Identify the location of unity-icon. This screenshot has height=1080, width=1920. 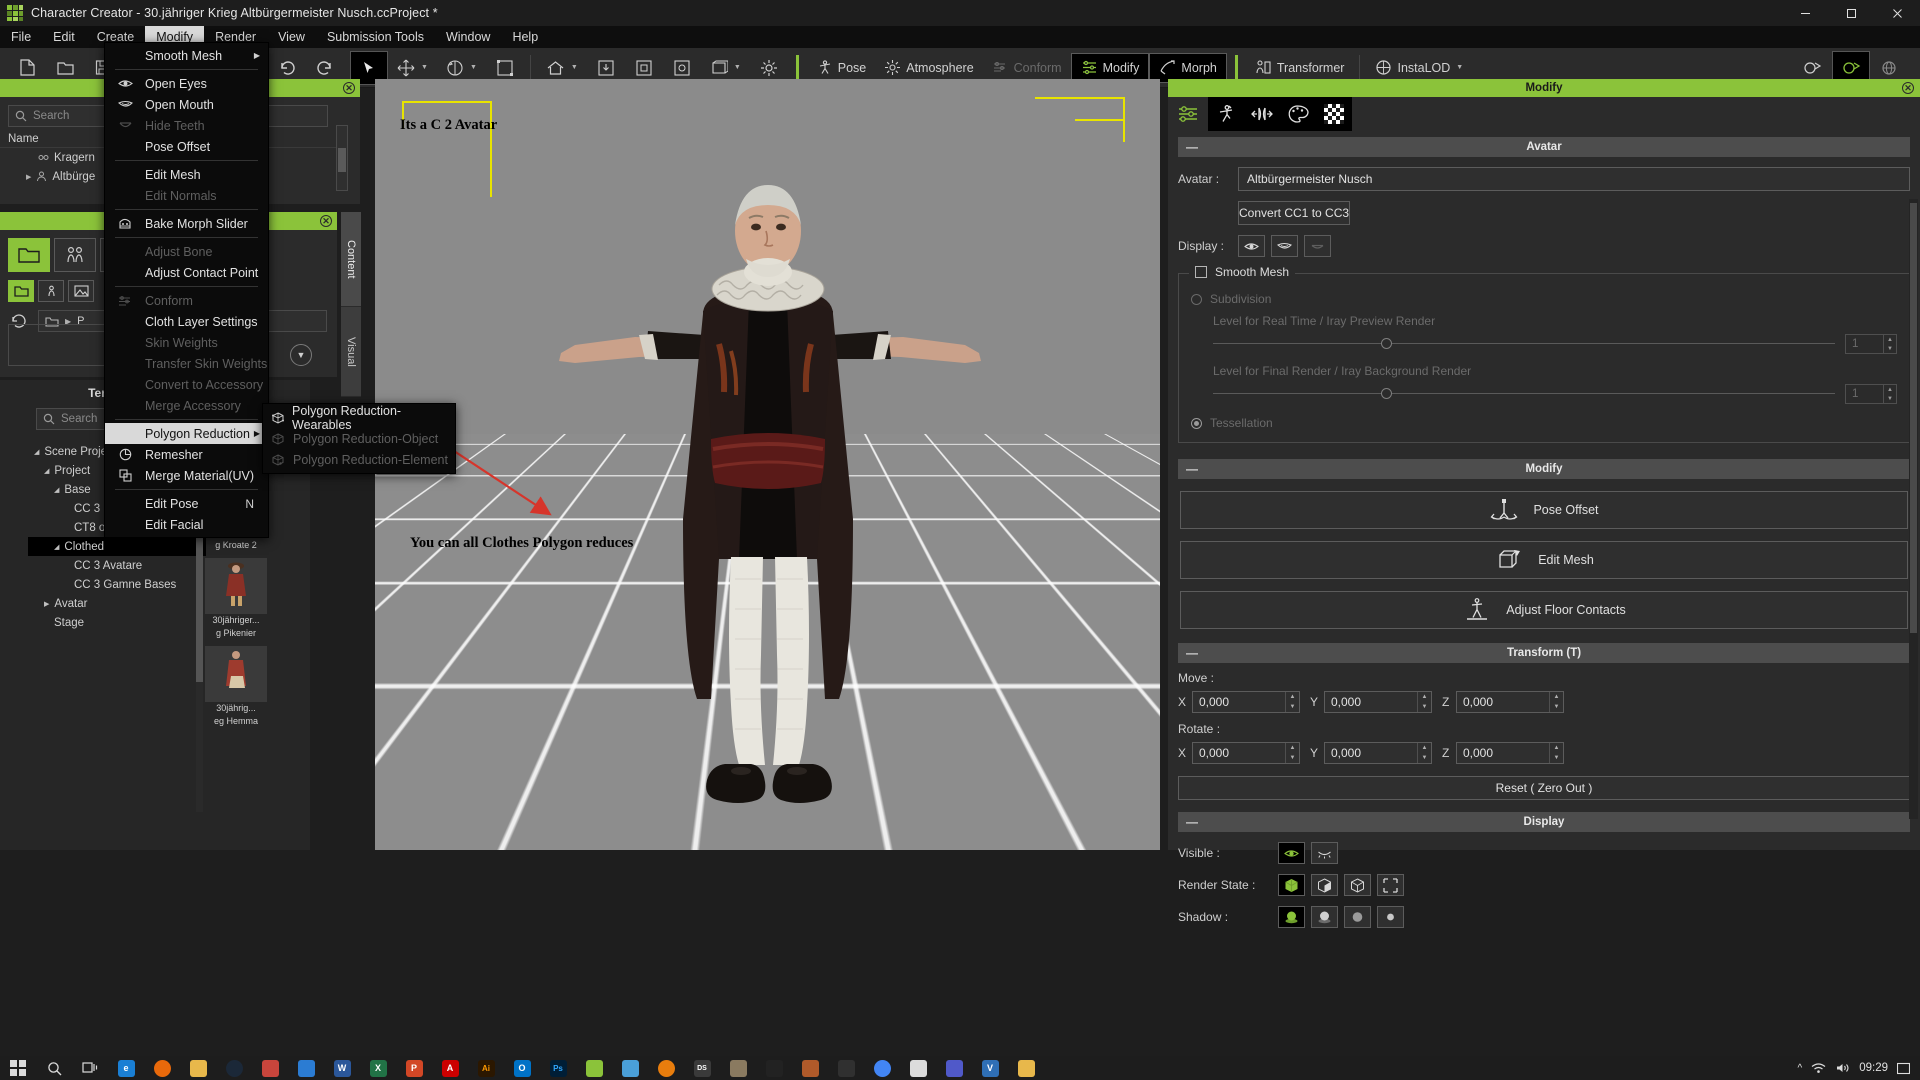
(774, 1068).